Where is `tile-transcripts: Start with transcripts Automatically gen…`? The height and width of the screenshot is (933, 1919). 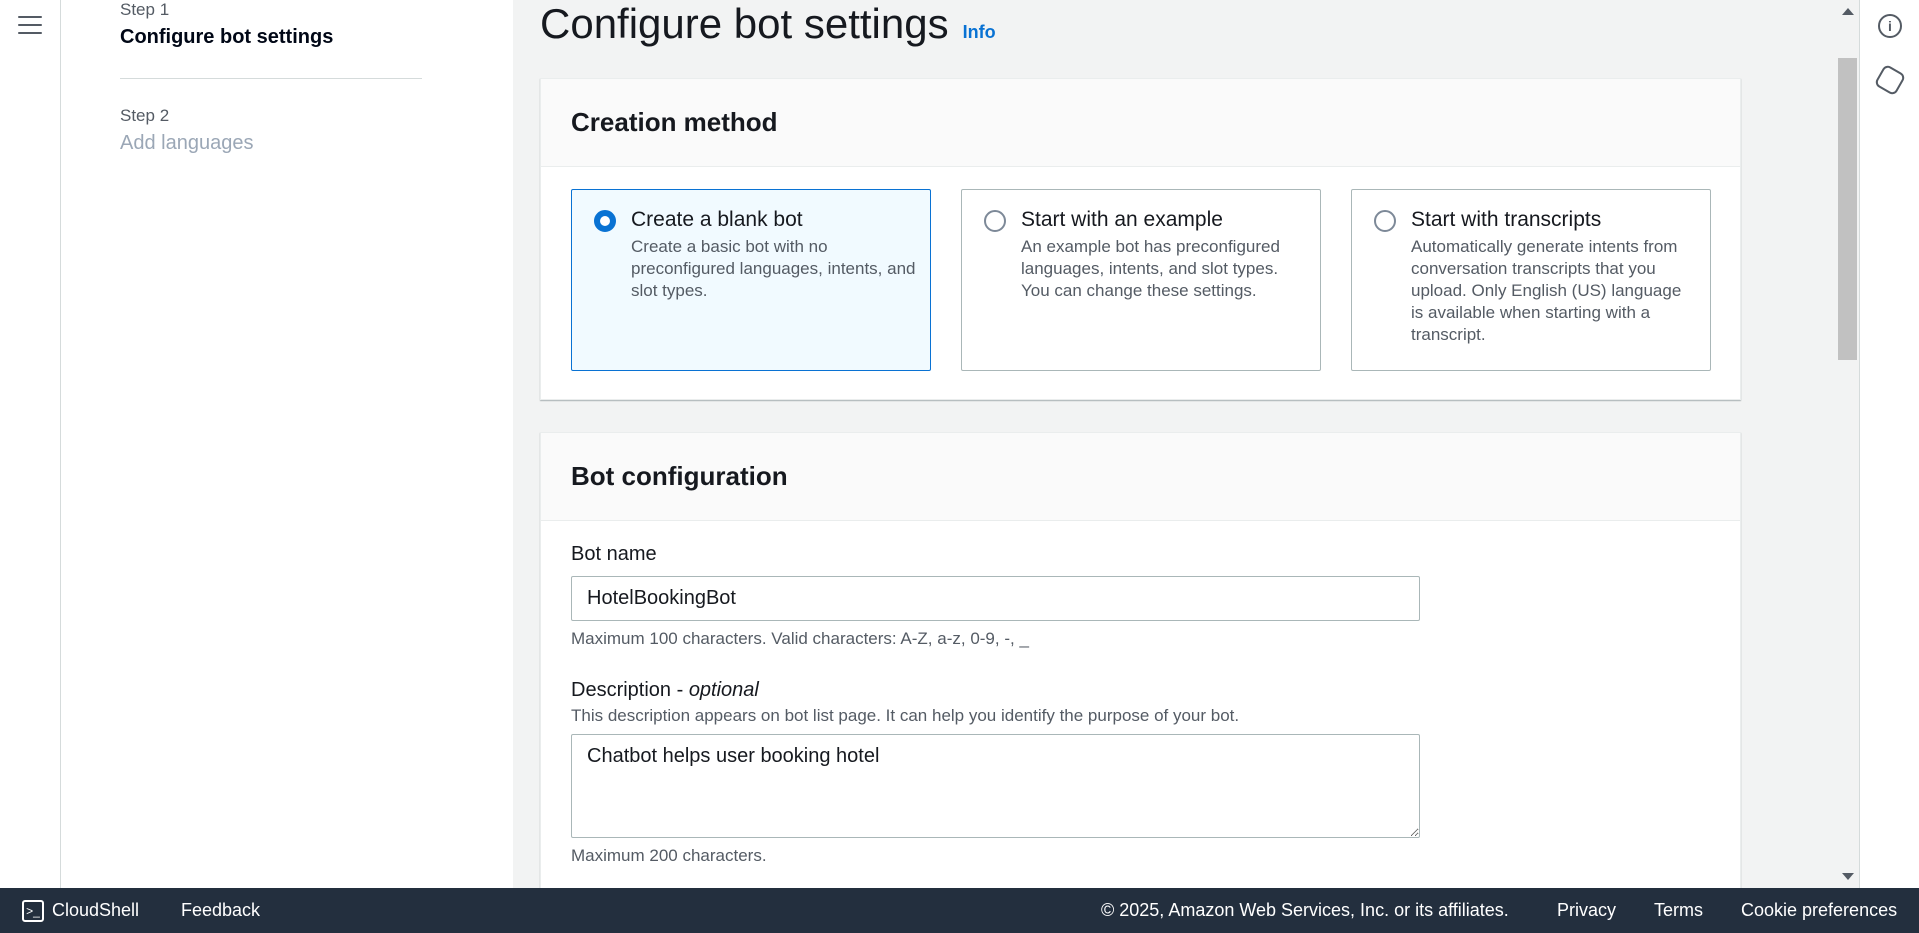 tile-transcripts: Start with transcripts Automatically gen… is located at coordinates (1531, 280).